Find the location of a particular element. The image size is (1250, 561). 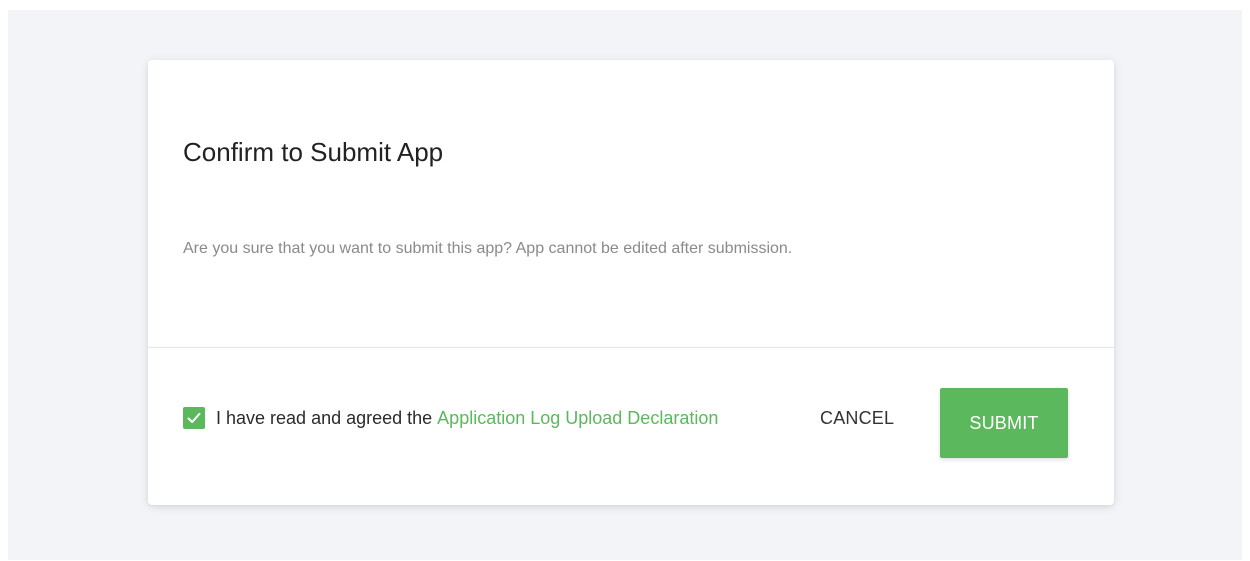

agreement-checkbox is located at coordinates (194, 418).